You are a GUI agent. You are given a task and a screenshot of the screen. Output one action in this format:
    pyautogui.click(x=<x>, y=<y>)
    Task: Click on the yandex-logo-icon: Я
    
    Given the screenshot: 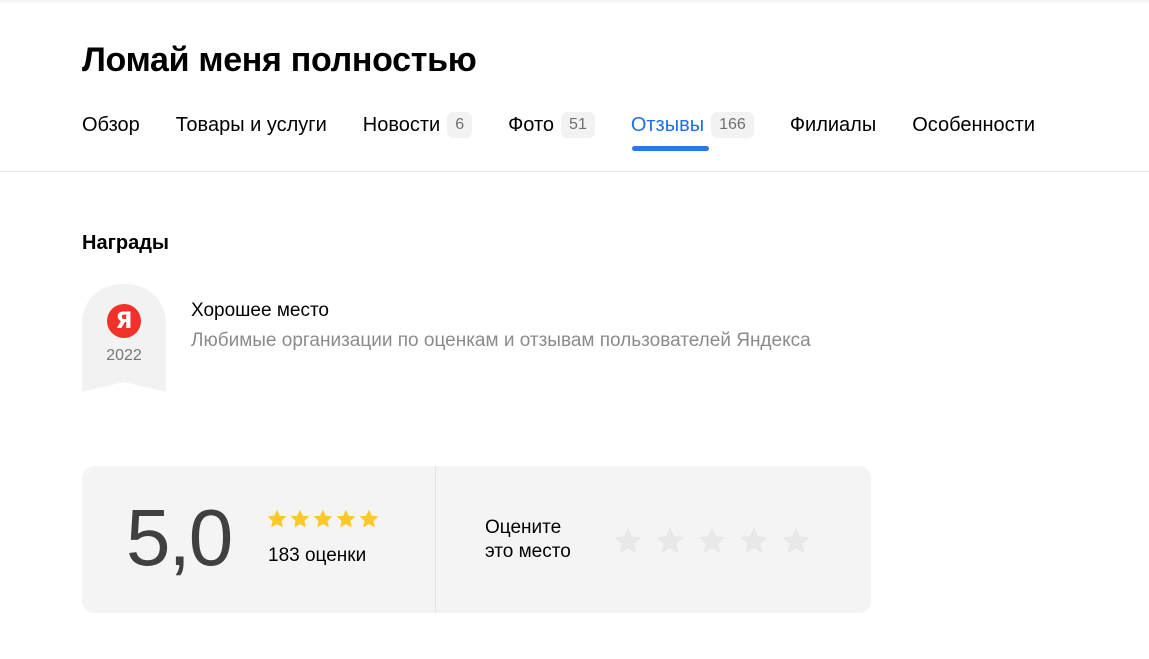 What is the action you would take?
    pyautogui.click(x=124, y=321)
    